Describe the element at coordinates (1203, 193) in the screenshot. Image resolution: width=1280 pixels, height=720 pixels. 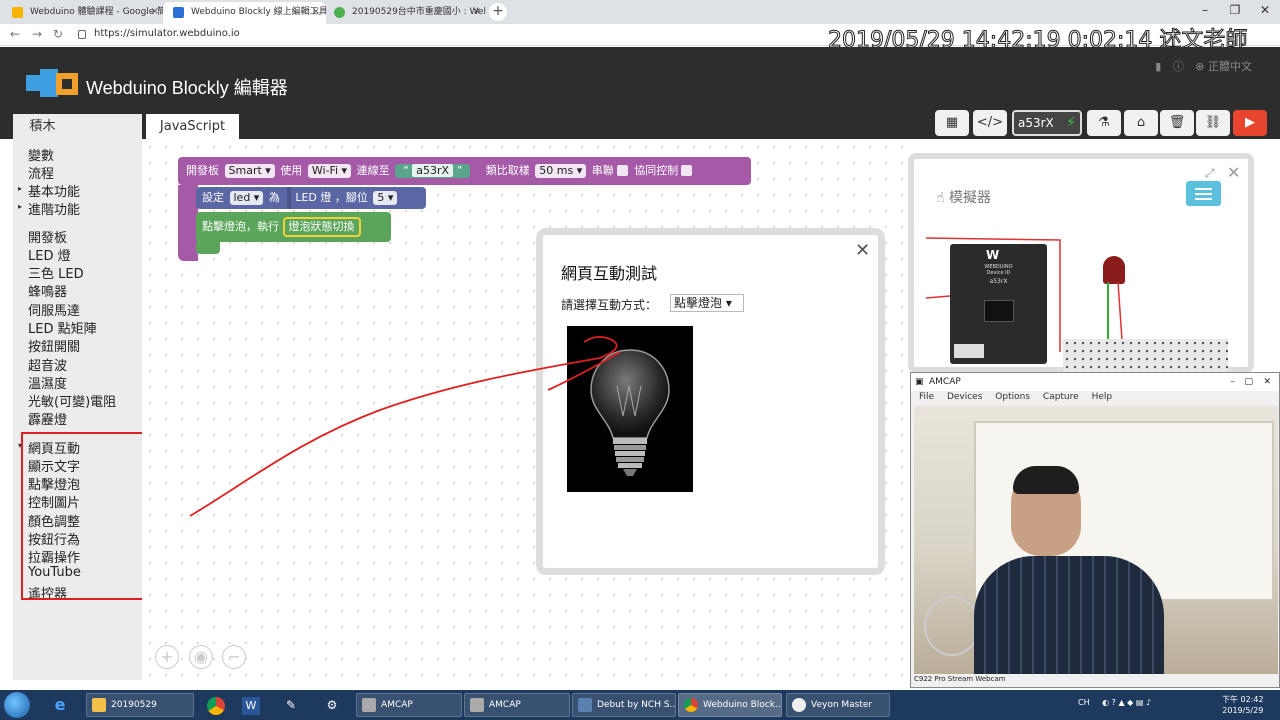
I see `simulator-menu-button` at that location.